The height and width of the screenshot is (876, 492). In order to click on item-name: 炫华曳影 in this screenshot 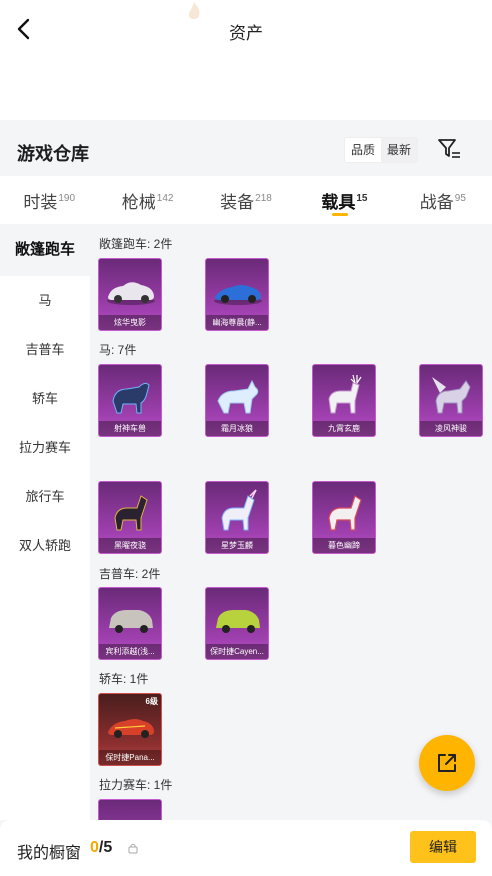, I will do `click(130, 322)`.